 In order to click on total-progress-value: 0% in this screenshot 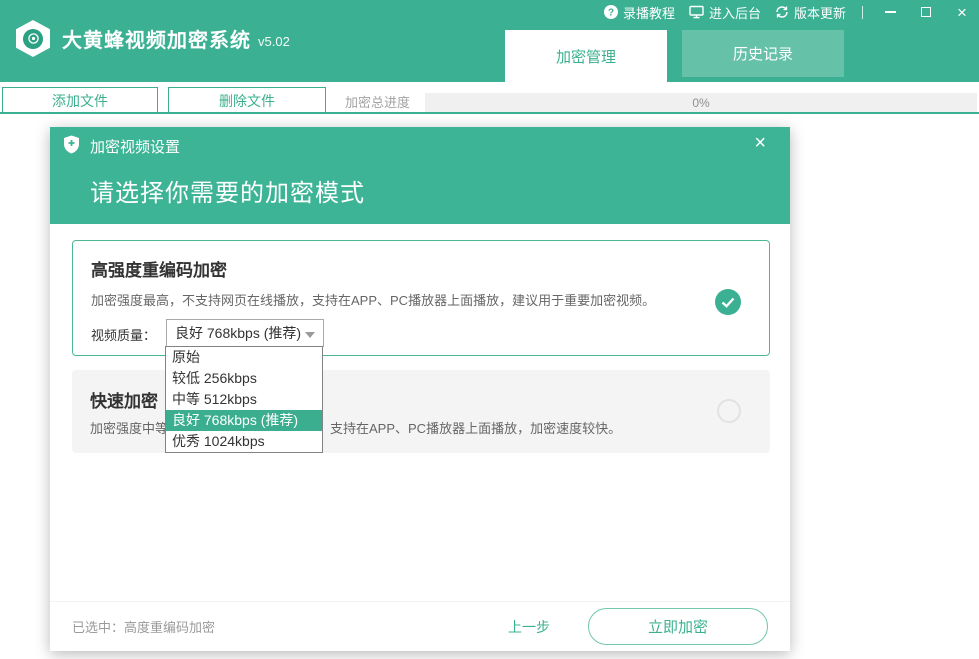, I will do `click(701, 102)`.